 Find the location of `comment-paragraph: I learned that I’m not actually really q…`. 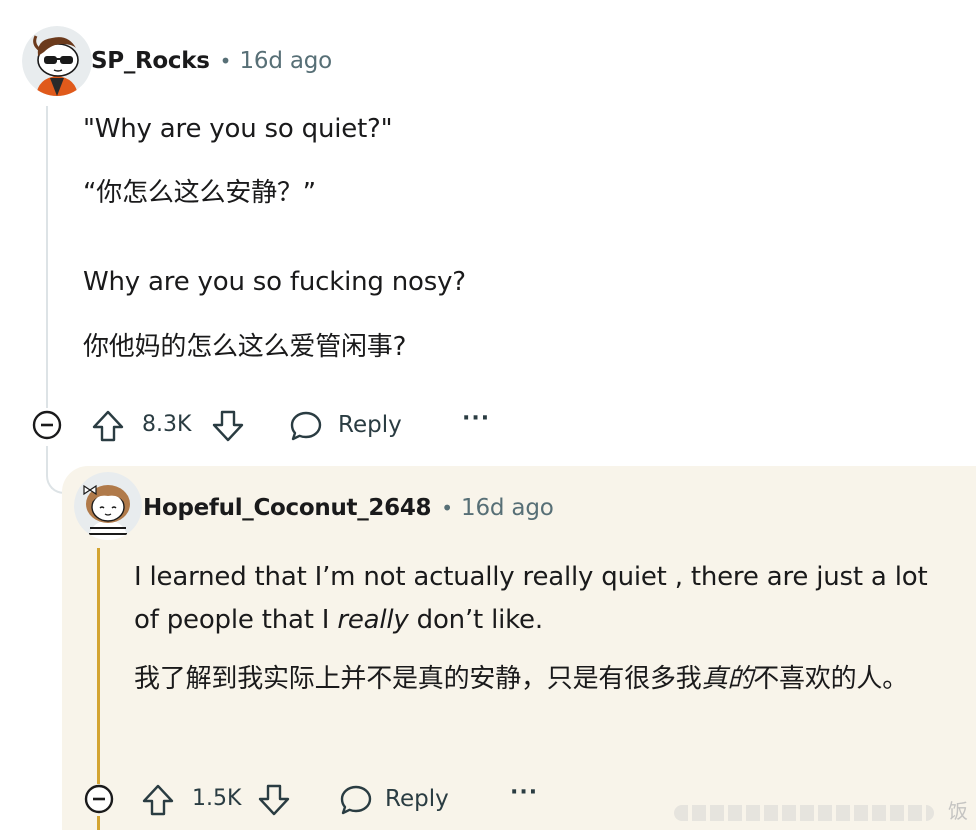

comment-paragraph: I learned that I’m not actually really q… is located at coordinates (540, 599).